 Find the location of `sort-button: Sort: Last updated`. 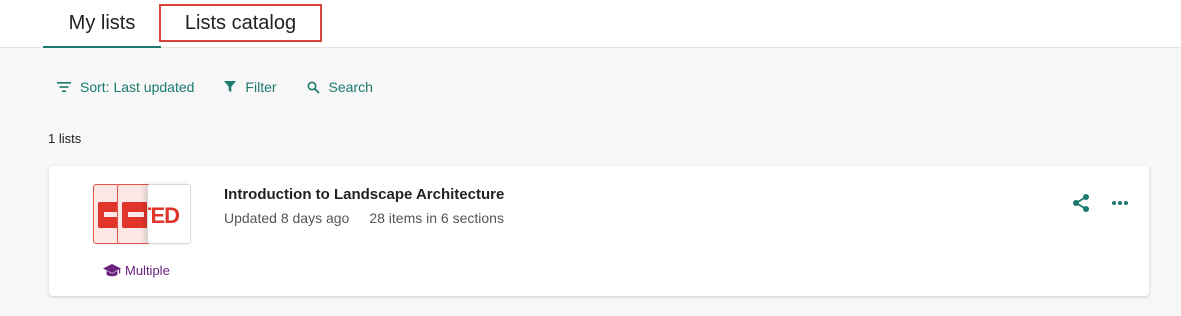

sort-button: Sort: Last updated is located at coordinates (125, 87).